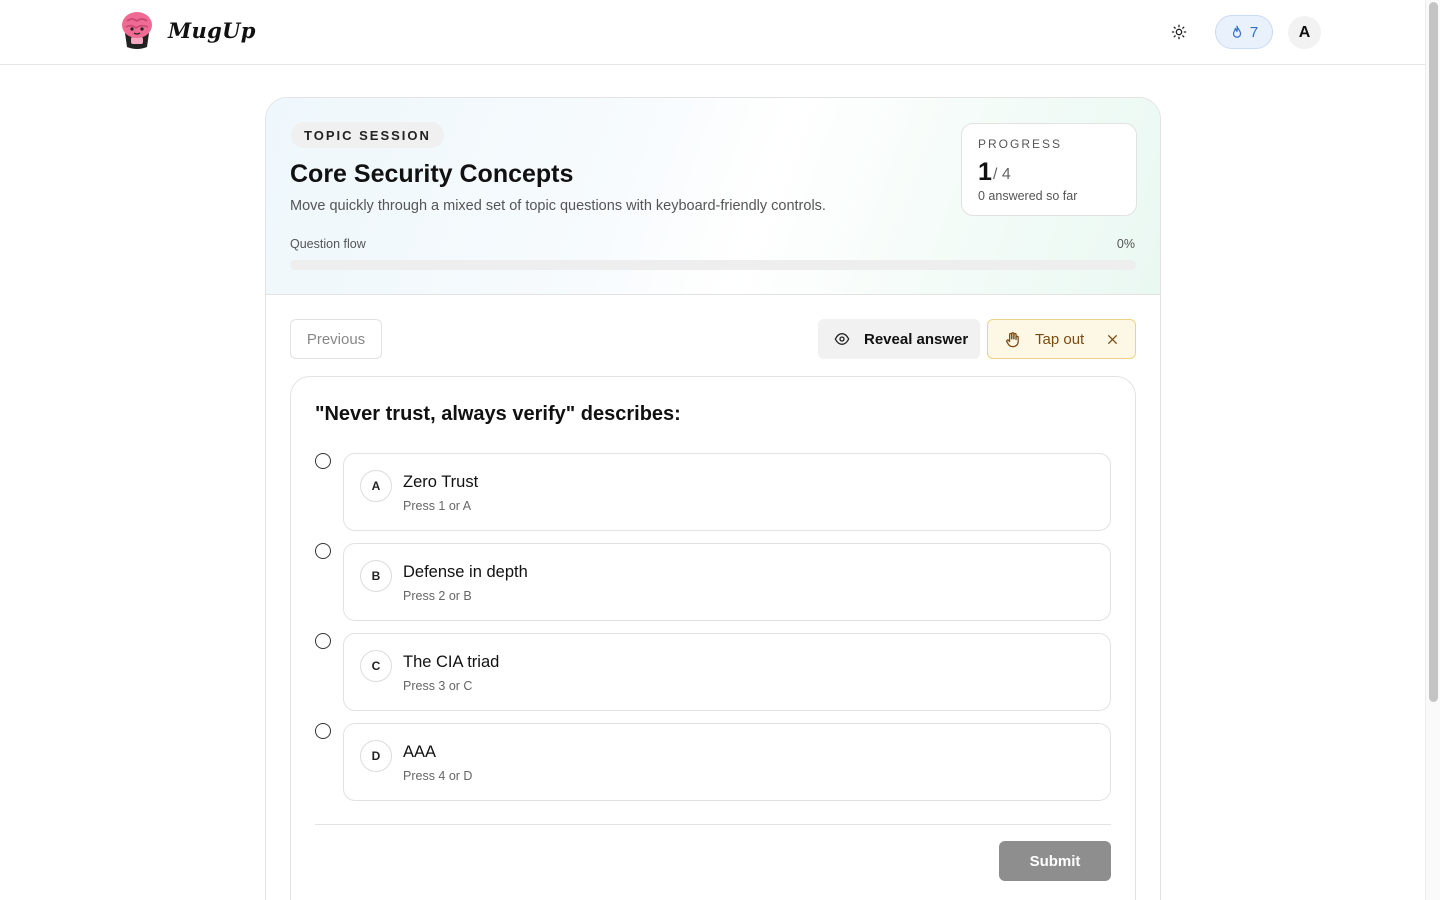 The width and height of the screenshot is (1440, 900). I want to click on previous-button: Previous, so click(336, 339).